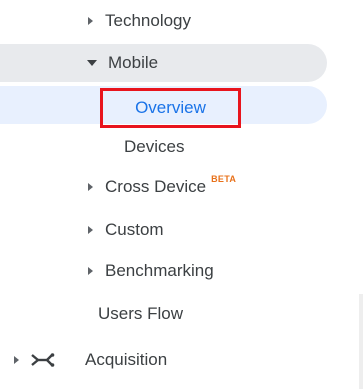 This screenshot has height=389, width=363. I want to click on sidebar-item-technology: Technology, so click(165, 21).